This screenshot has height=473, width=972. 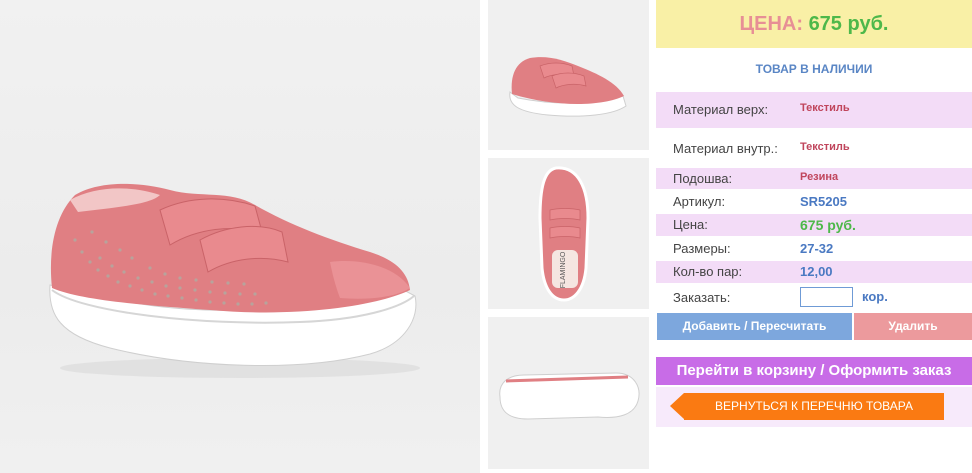 What do you see at coordinates (875, 296) in the screenshot?
I see `order-unit: кор.` at bounding box center [875, 296].